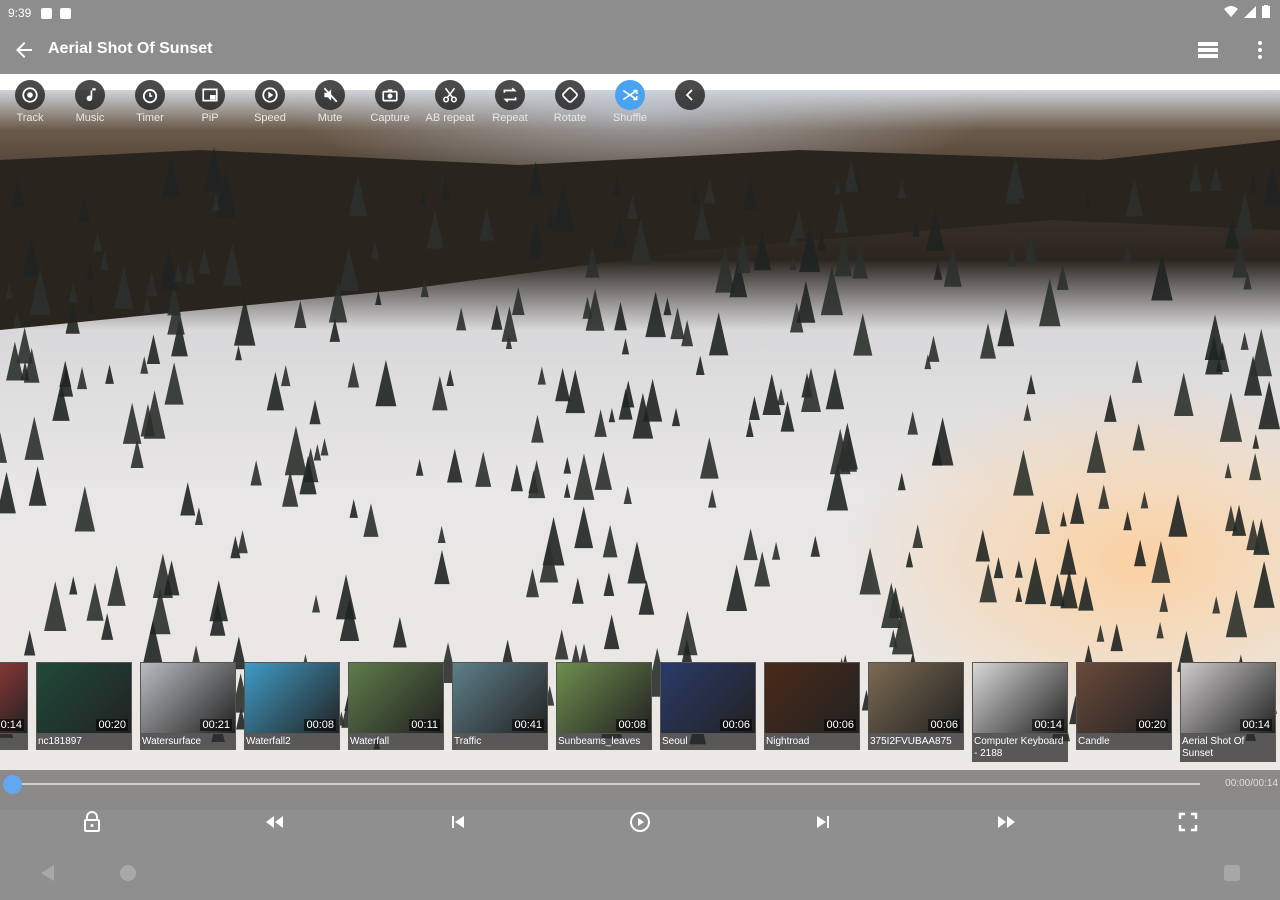 Image resolution: width=1280 pixels, height=900 pixels. I want to click on toolbar-ab-repeat-button: AB repeat, so click(450, 101).